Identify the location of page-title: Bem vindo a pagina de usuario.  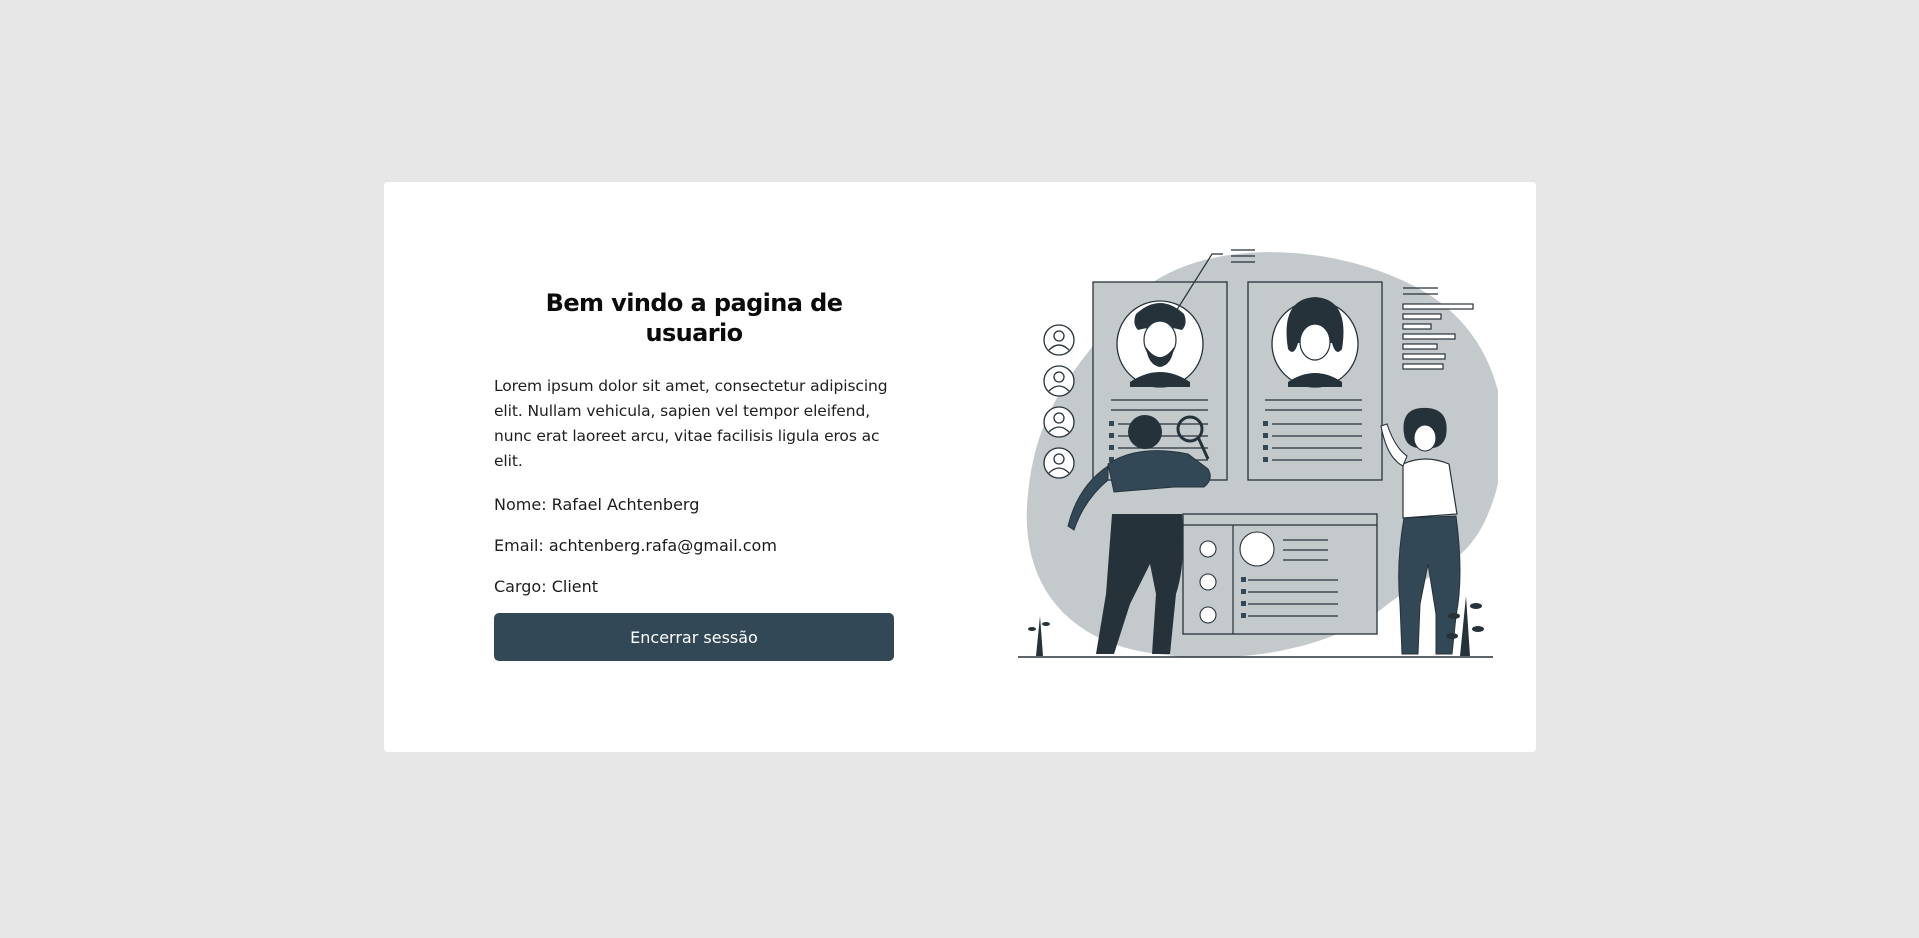
(694, 318).